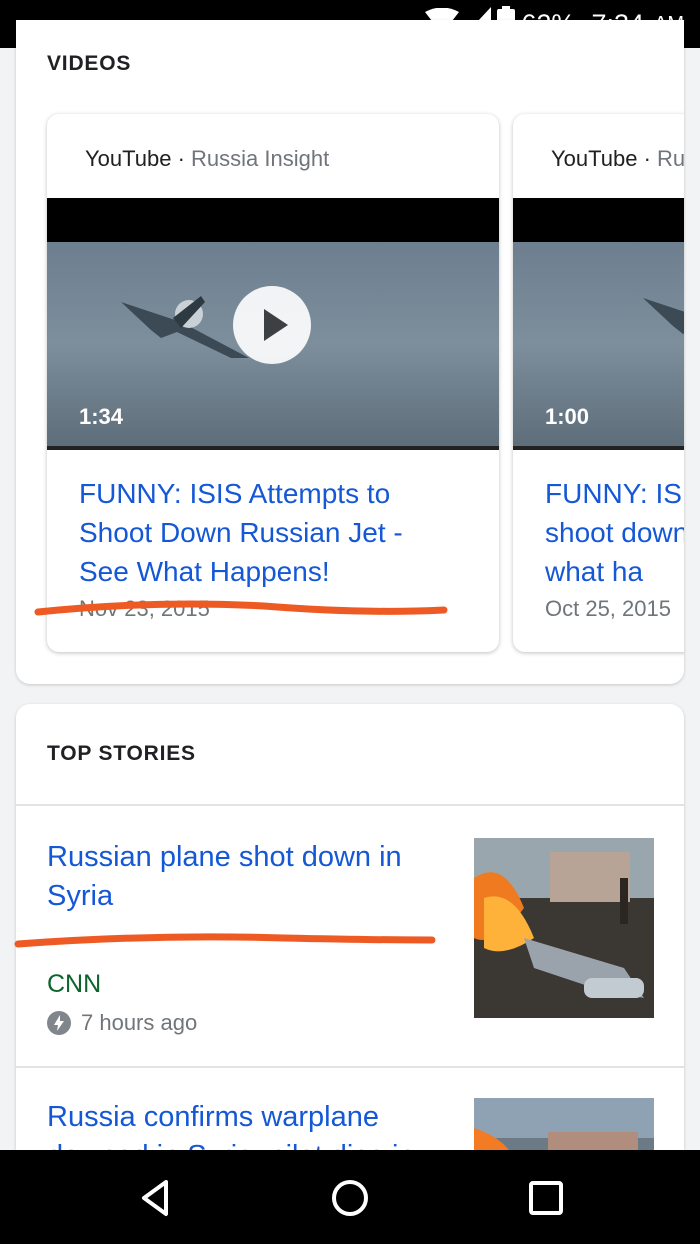 This screenshot has height=1244, width=700. I want to click on story-source: CNN, so click(74, 984).